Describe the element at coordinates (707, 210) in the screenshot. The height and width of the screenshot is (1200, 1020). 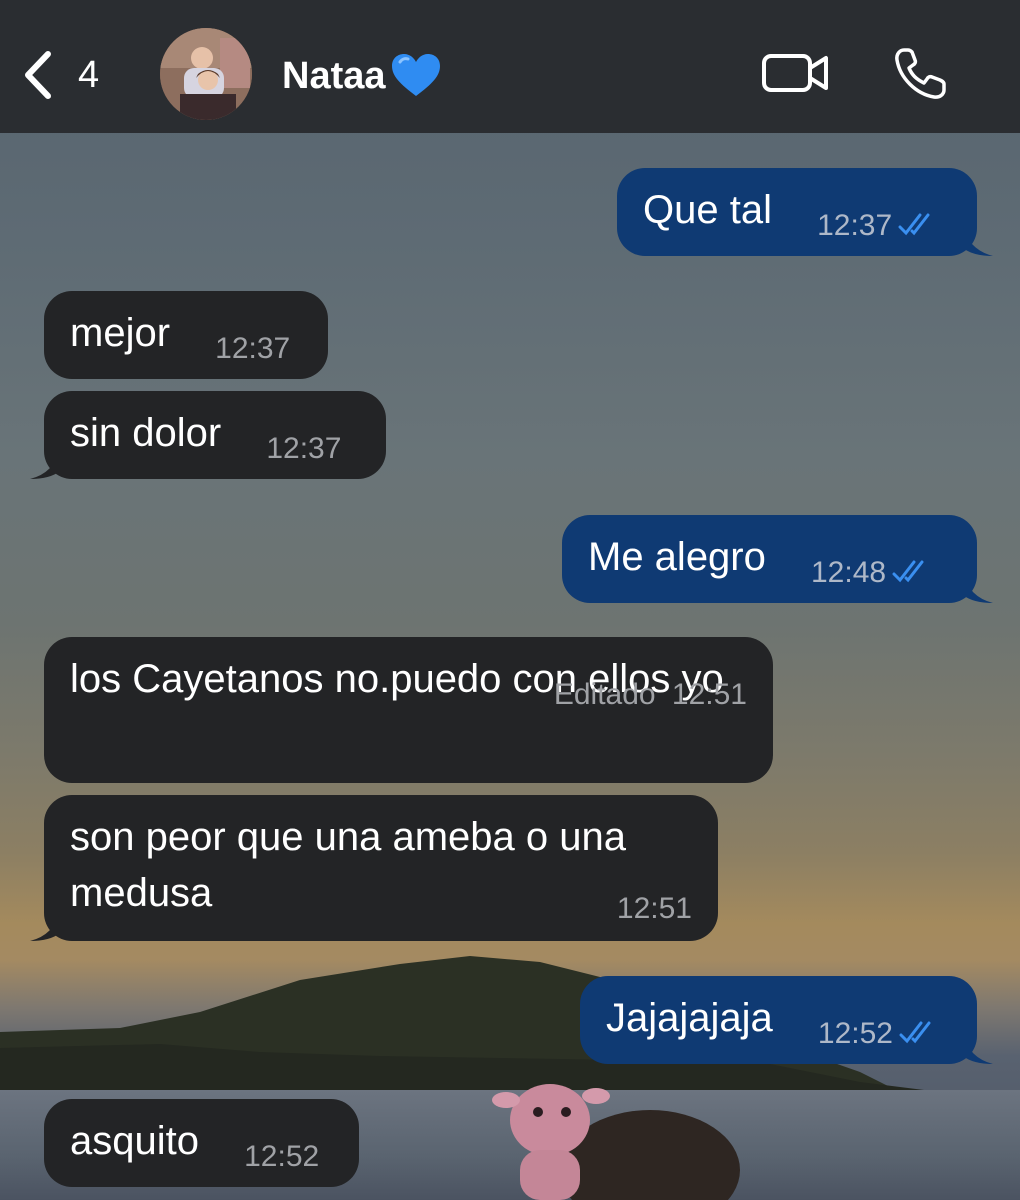
I see `message-text: Que tal` at that location.